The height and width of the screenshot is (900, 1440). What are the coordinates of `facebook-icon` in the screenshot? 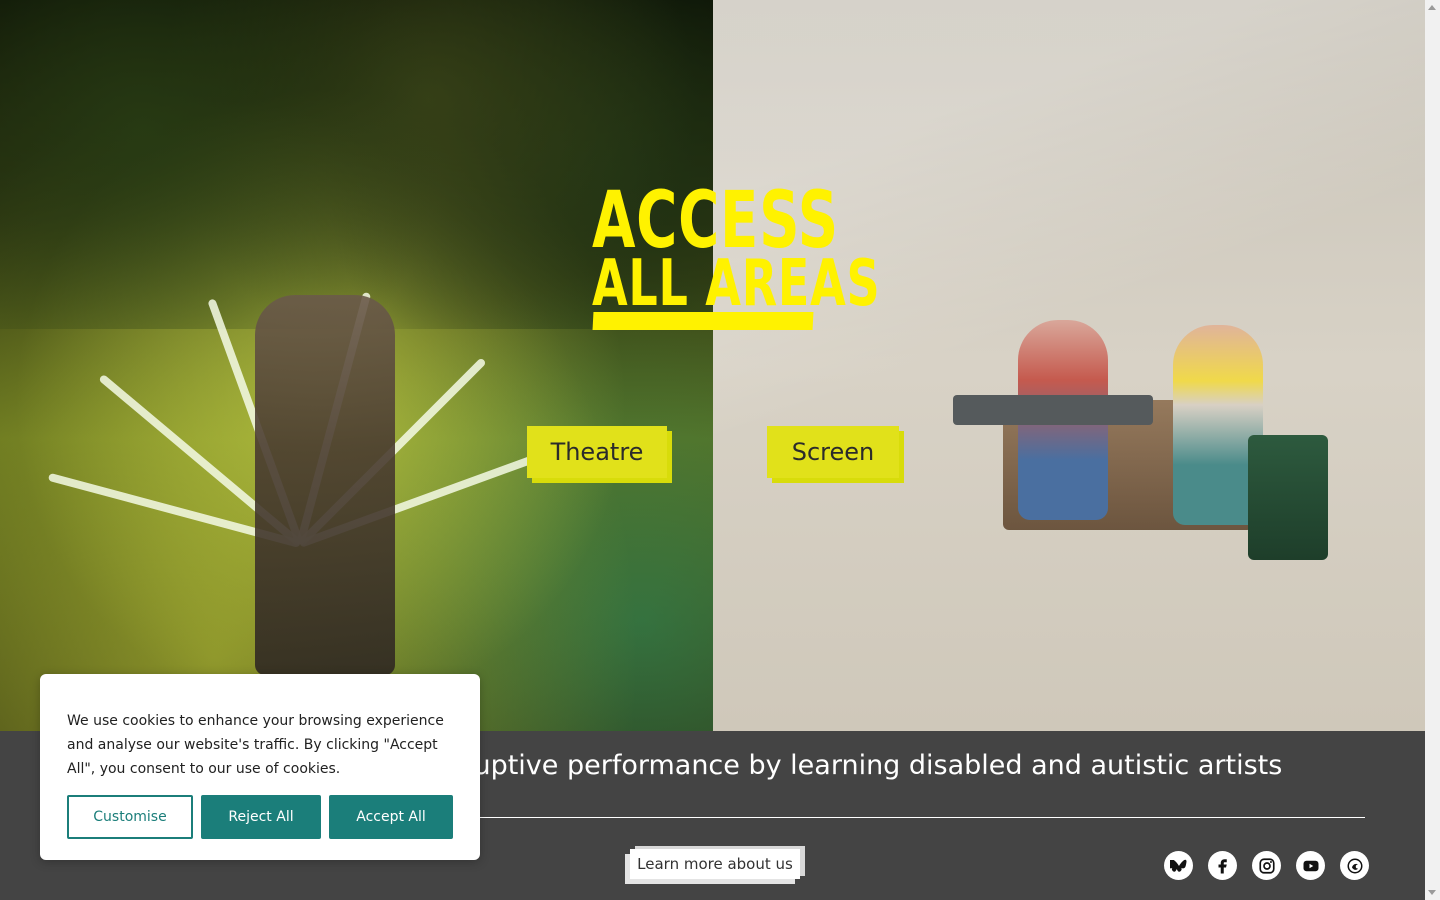 It's located at (1222, 865).